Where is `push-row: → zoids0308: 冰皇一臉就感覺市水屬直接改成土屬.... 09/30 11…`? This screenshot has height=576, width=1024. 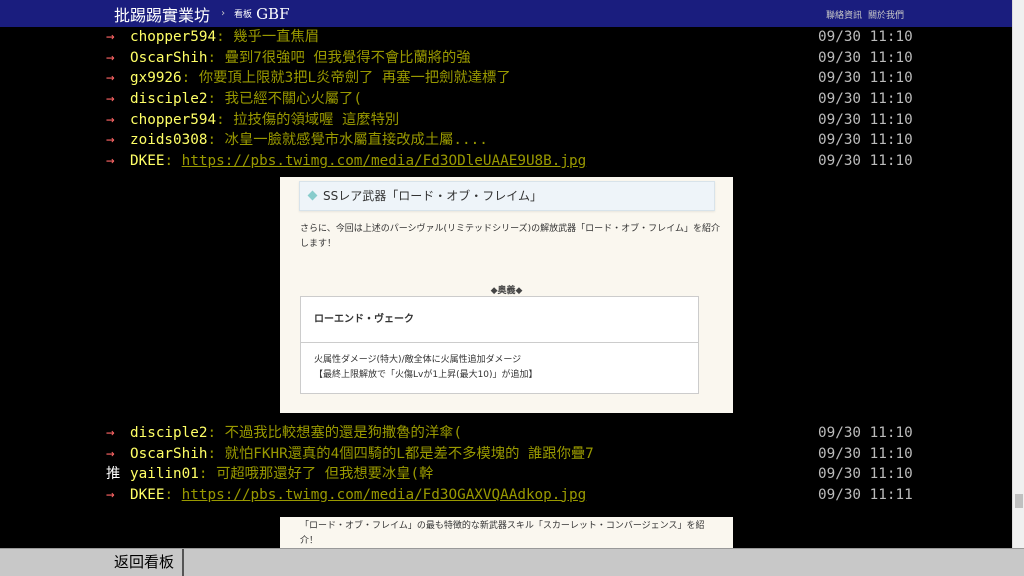 push-row: → zoids0308: 冰皇一臉就感覺市水屬直接改成土屬.... 09/30 11… is located at coordinates (506, 140).